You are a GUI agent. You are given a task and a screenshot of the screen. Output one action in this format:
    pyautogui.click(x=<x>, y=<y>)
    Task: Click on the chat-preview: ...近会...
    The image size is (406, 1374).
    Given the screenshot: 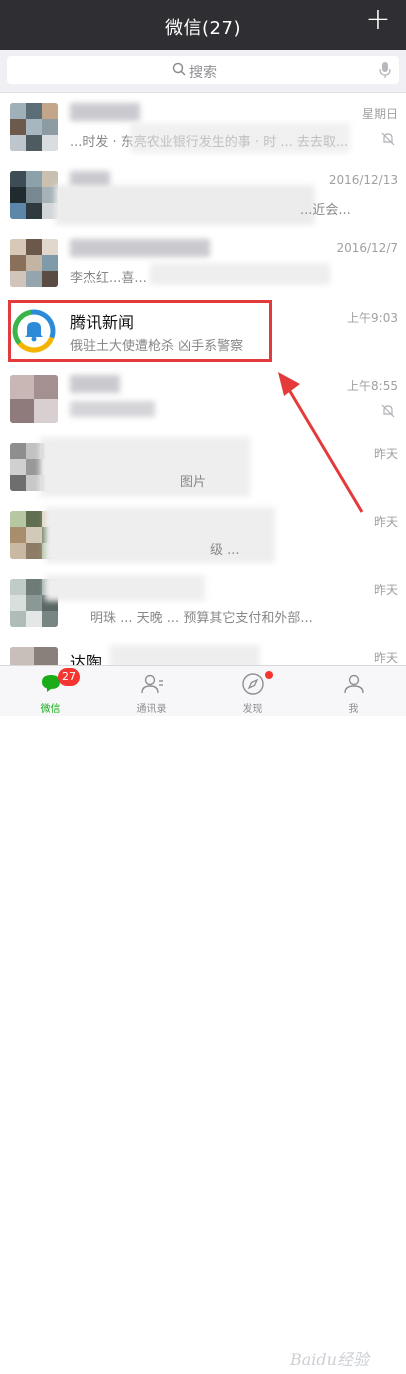 What is the action you would take?
    pyautogui.click(x=325, y=210)
    